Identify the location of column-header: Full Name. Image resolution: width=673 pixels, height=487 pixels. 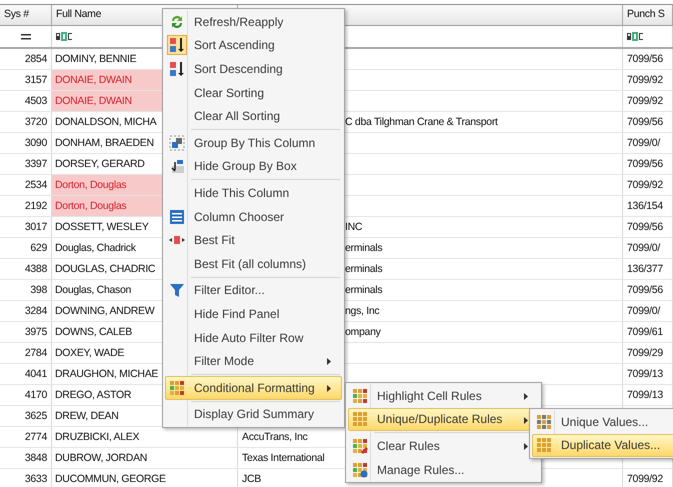
(79, 14).